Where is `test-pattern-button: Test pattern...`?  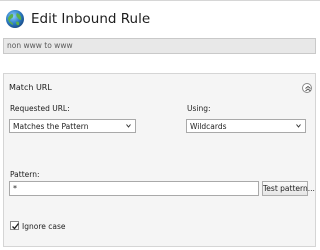
test-pattern-button: Test pattern... is located at coordinates (288, 188).